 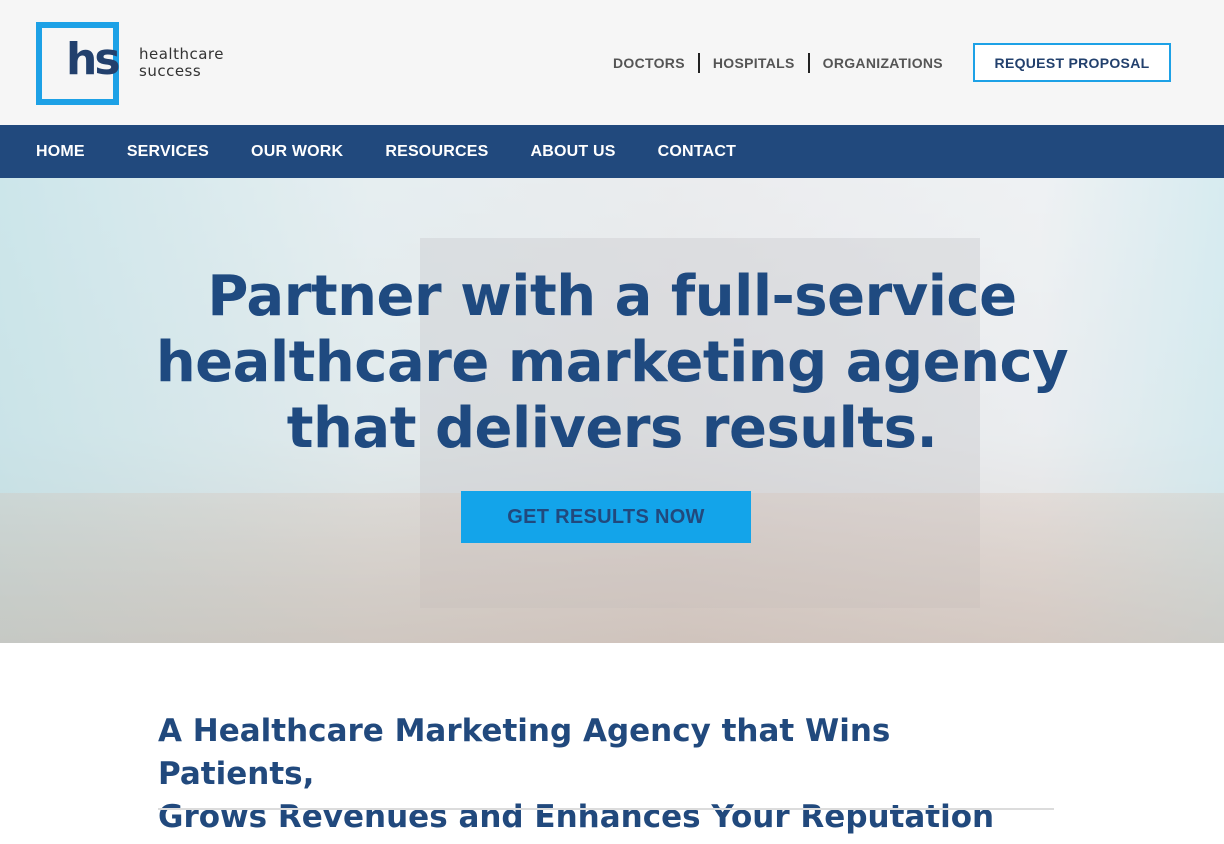 What do you see at coordinates (754, 63) in the screenshot?
I see `utility-link-hospitals: HOSPITALS` at bounding box center [754, 63].